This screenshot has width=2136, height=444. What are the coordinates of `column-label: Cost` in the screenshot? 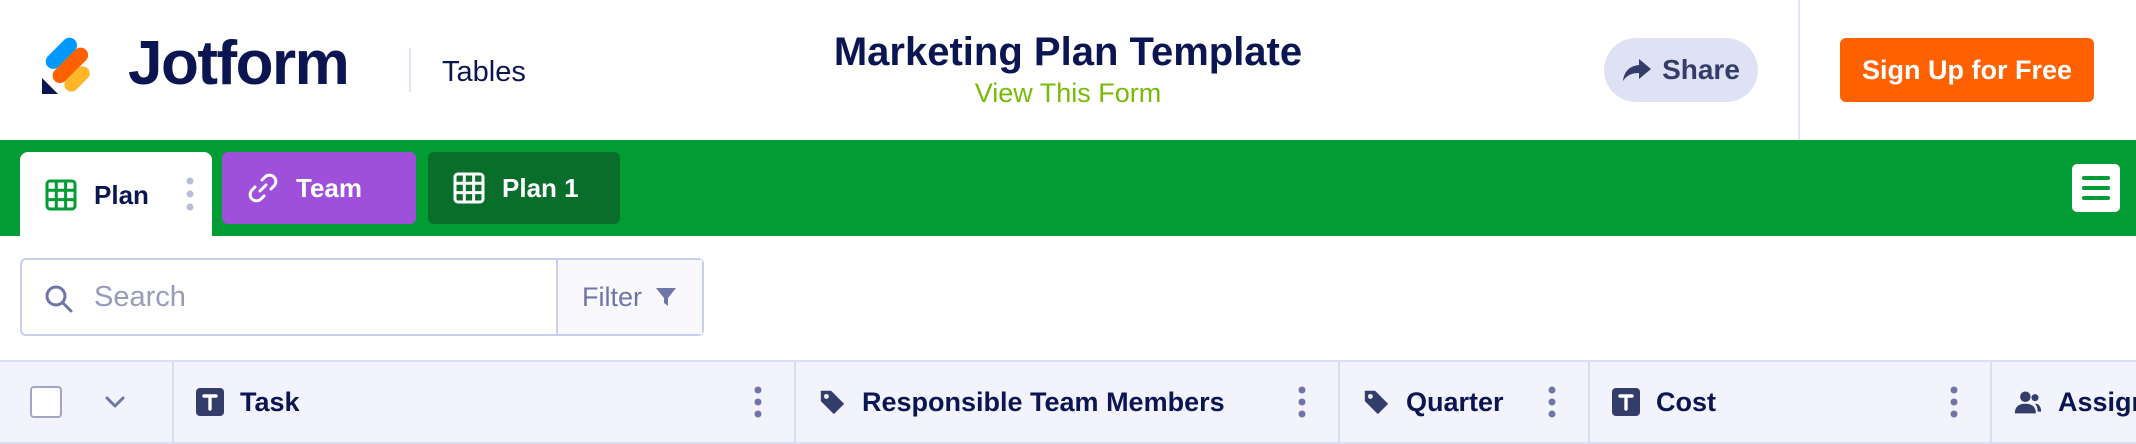 It's located at (1686, 401).